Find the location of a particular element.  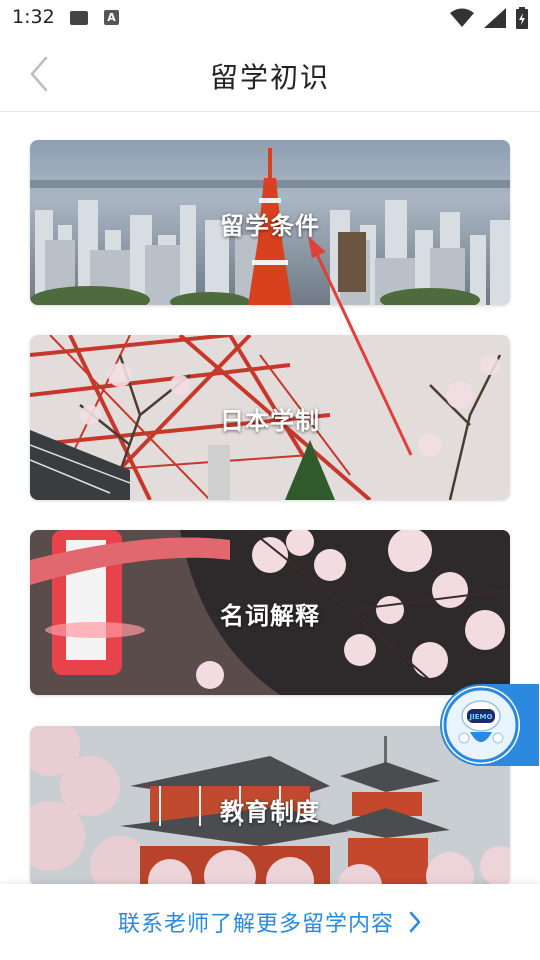

chevron-right-icon is located at coordinates (415, 922).